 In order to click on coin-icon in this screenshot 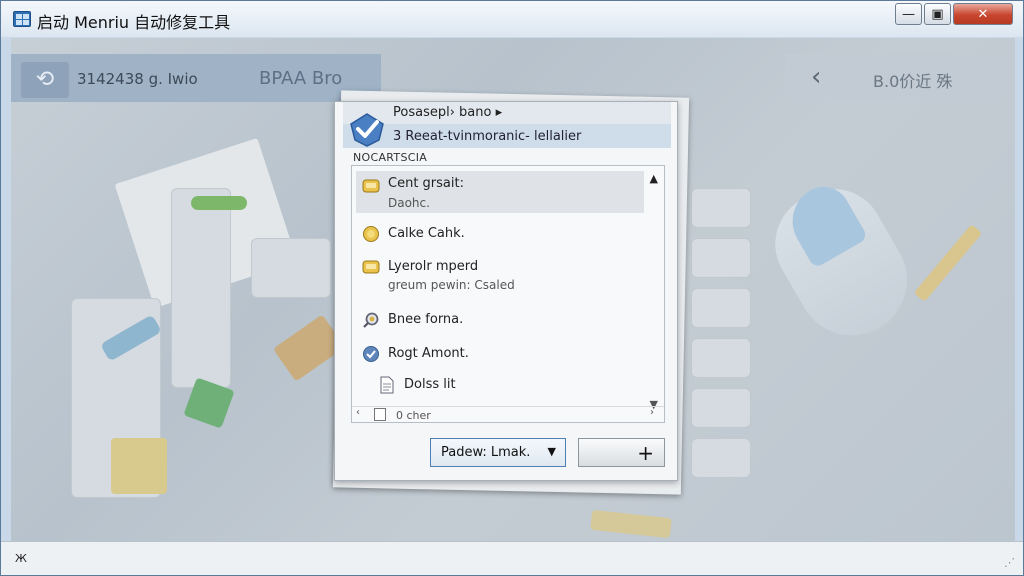, I will do `click(371, 234)`.